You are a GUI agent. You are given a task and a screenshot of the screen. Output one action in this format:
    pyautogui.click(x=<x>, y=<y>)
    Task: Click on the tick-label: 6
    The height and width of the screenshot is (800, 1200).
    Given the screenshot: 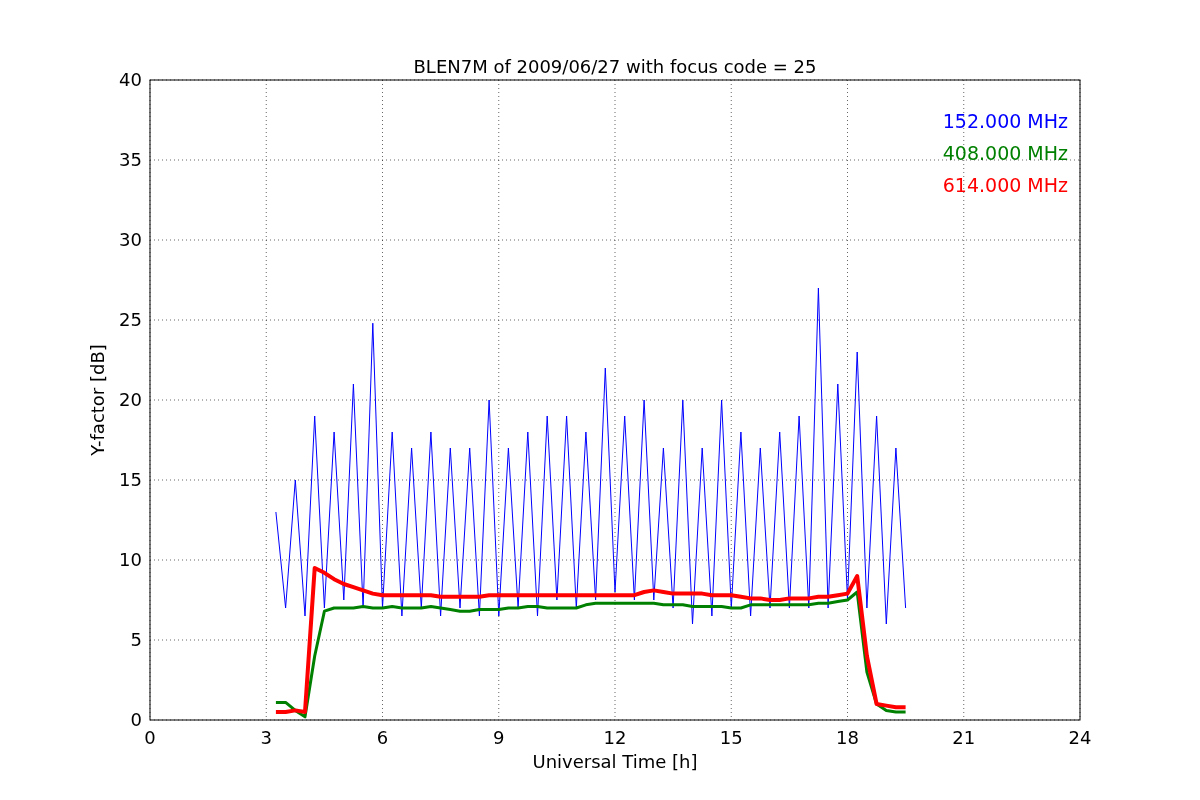 What is the action you would take?
    pyautogui.click(x=382, y=737)
    